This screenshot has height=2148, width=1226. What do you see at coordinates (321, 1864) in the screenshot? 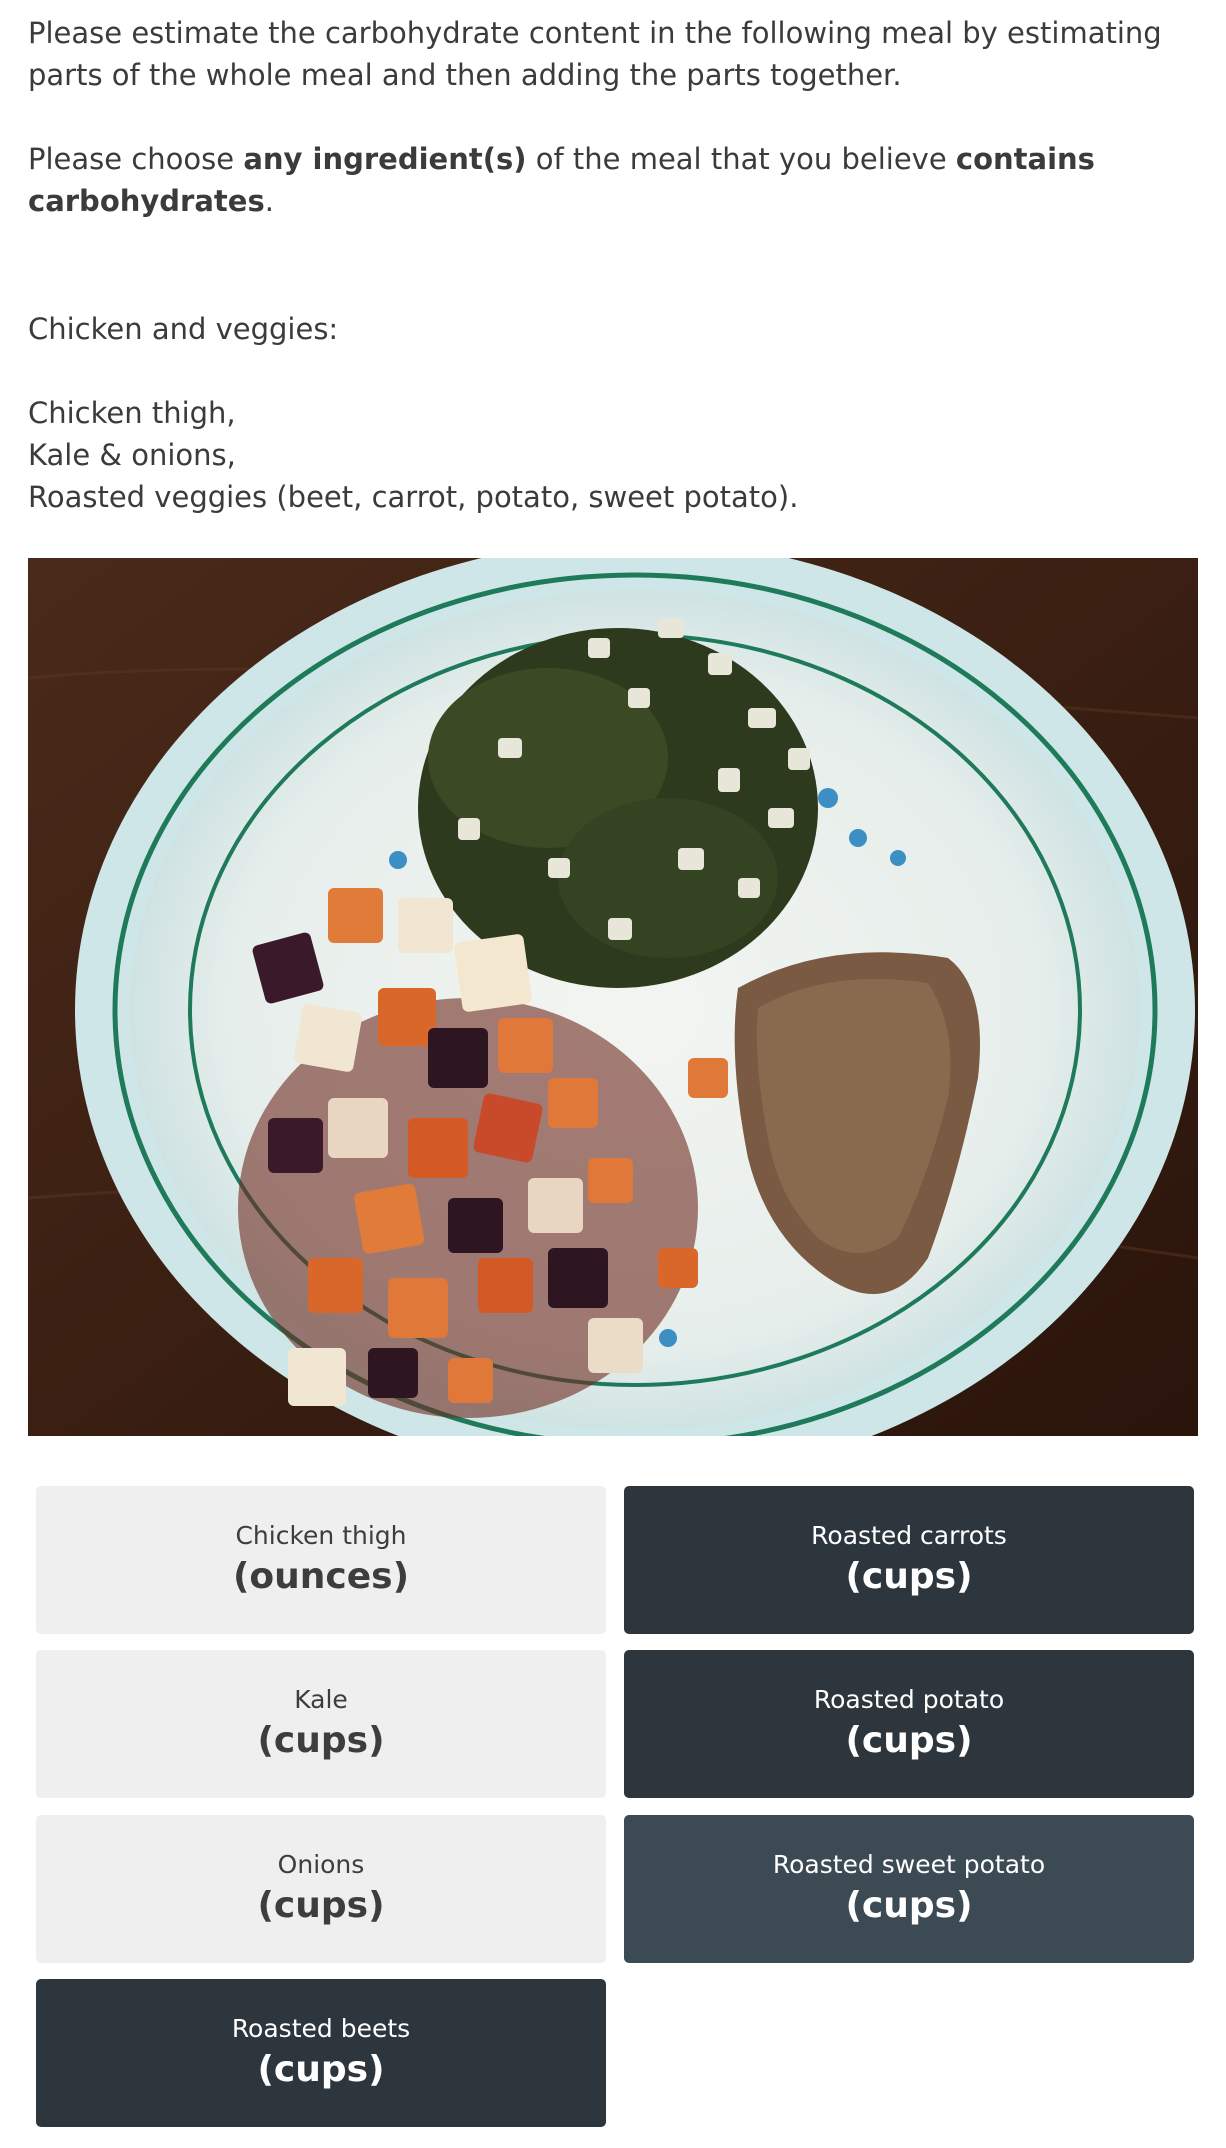
I see `choice-name: Onions` at bounding box center [321, 1864].